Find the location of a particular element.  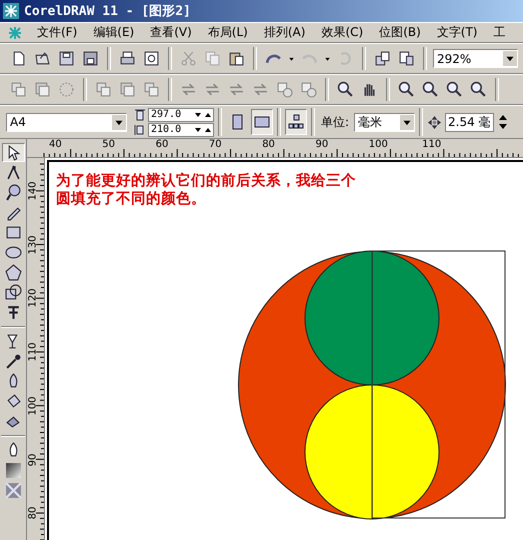

menu-item: 效果(C) is located at coordinates (343, 32).